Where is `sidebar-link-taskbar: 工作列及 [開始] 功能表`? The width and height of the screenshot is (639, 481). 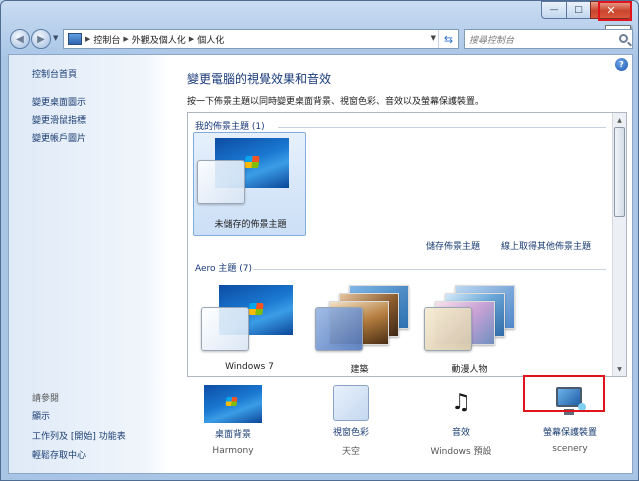 sidebar-link-taskbar: 工作列及 [開始] 功能表 is located at coordinates (79, 435).